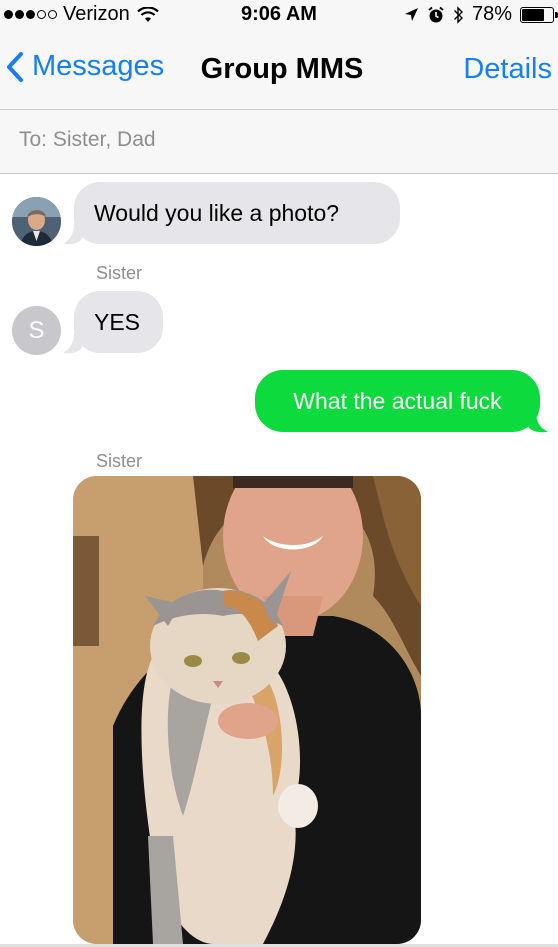 The width and height of the screenshot is (558, 947). I want to click on avatar-dad, so click(36, 221).